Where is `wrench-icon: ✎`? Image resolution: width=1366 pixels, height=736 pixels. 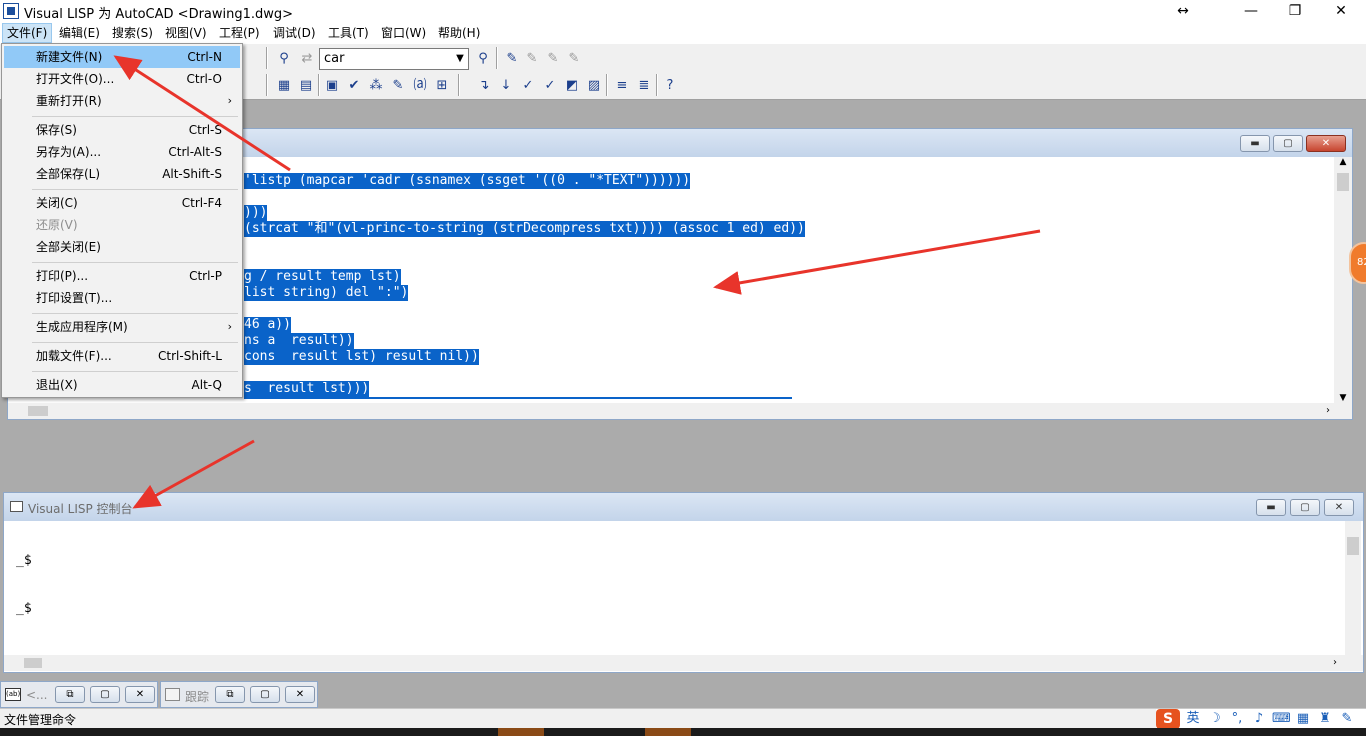
wrench-icon: ✎ is located at coordinates (1347, 719).